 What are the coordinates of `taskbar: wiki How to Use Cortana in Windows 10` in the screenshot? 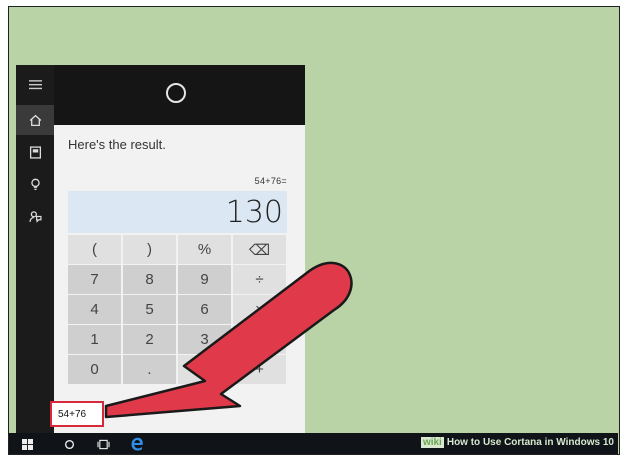 It's located at (313, 443).